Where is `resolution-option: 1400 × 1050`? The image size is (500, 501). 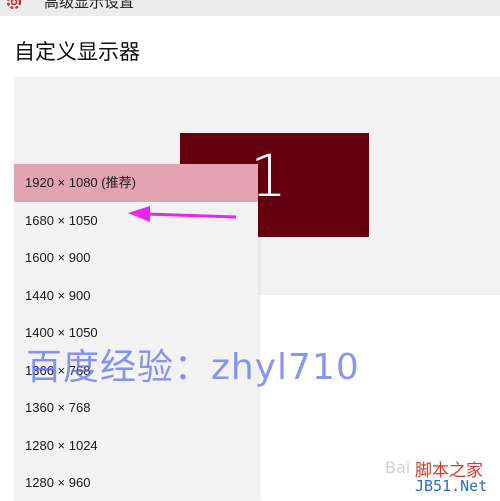
resolution-option: 1400 × 1050 is located at coordinates (136, 333).